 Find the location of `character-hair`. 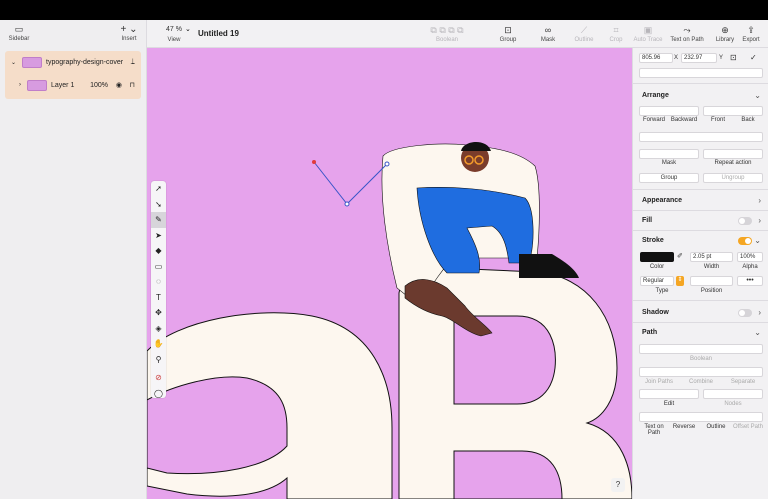

character-hair is located at coordinates (476, 146).